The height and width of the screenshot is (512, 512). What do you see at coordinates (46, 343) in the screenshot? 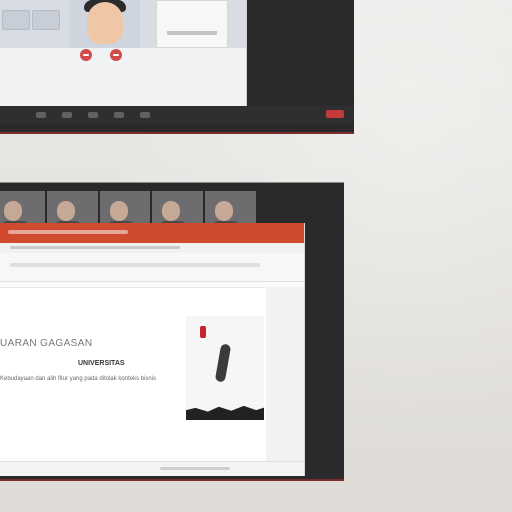
I see `slide-title: UARAN GAGASAN` at bounding box center [46, 343].